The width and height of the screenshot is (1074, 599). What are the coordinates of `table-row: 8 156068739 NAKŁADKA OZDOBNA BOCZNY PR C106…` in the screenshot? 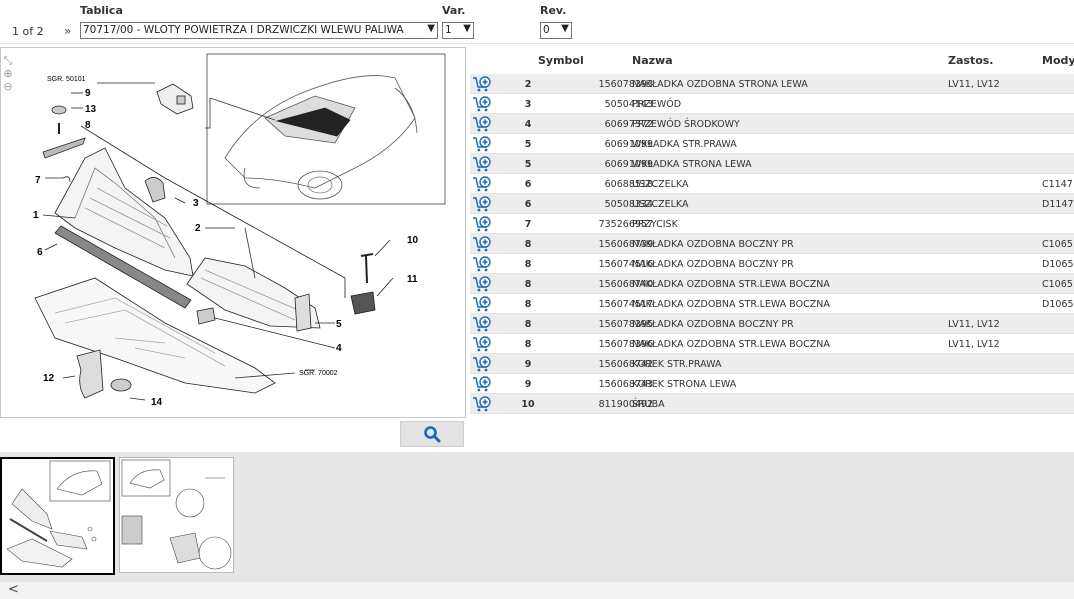 It's located at (772, 244).